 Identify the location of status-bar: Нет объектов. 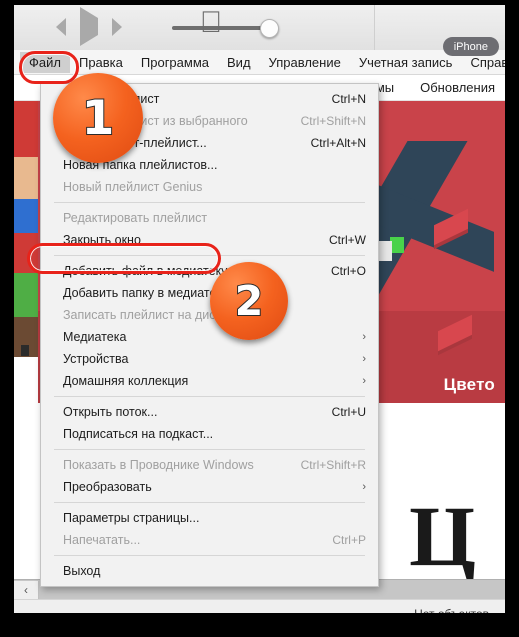
(259, 606).